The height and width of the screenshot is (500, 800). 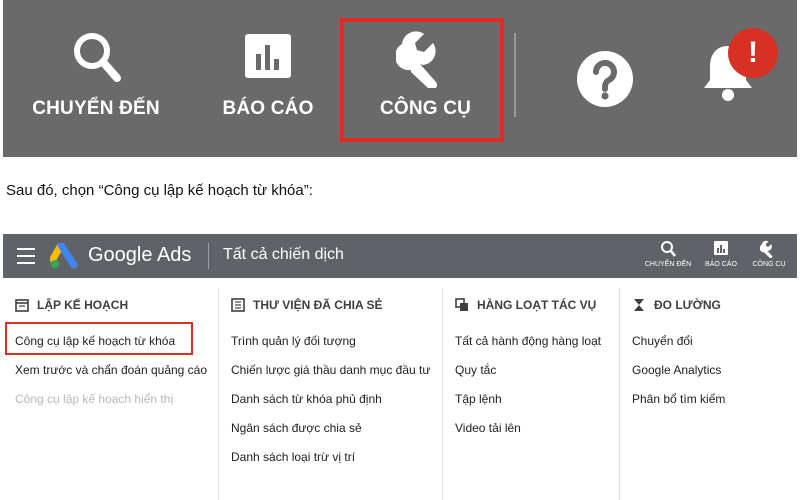 What do you see at coordinates (111, 370) in the screenshot?
I see `menu-item-ad-preview: Xem trước và chẩn đoán quảng cáo` at bounding box center [111, 370].